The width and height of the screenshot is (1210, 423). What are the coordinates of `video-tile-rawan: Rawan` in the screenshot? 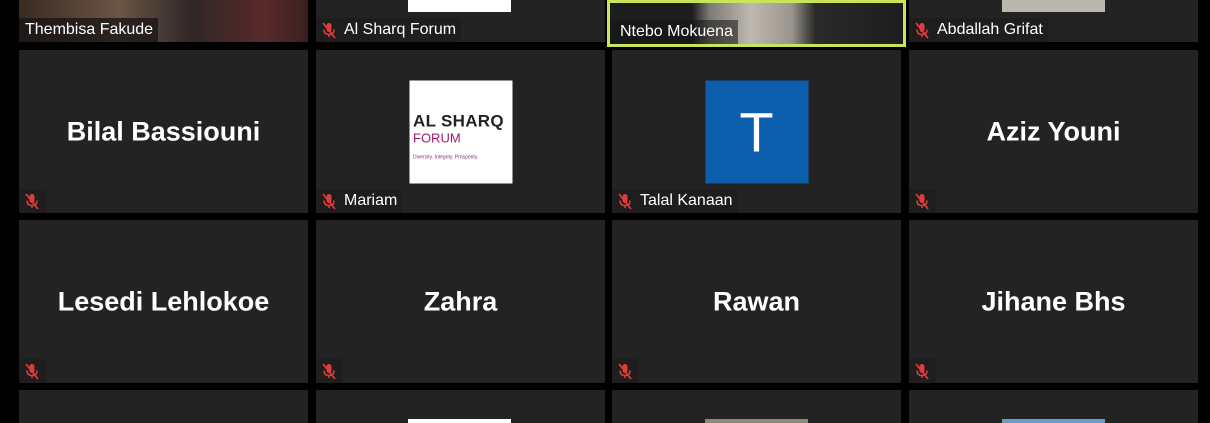 It's located at (756, 301).